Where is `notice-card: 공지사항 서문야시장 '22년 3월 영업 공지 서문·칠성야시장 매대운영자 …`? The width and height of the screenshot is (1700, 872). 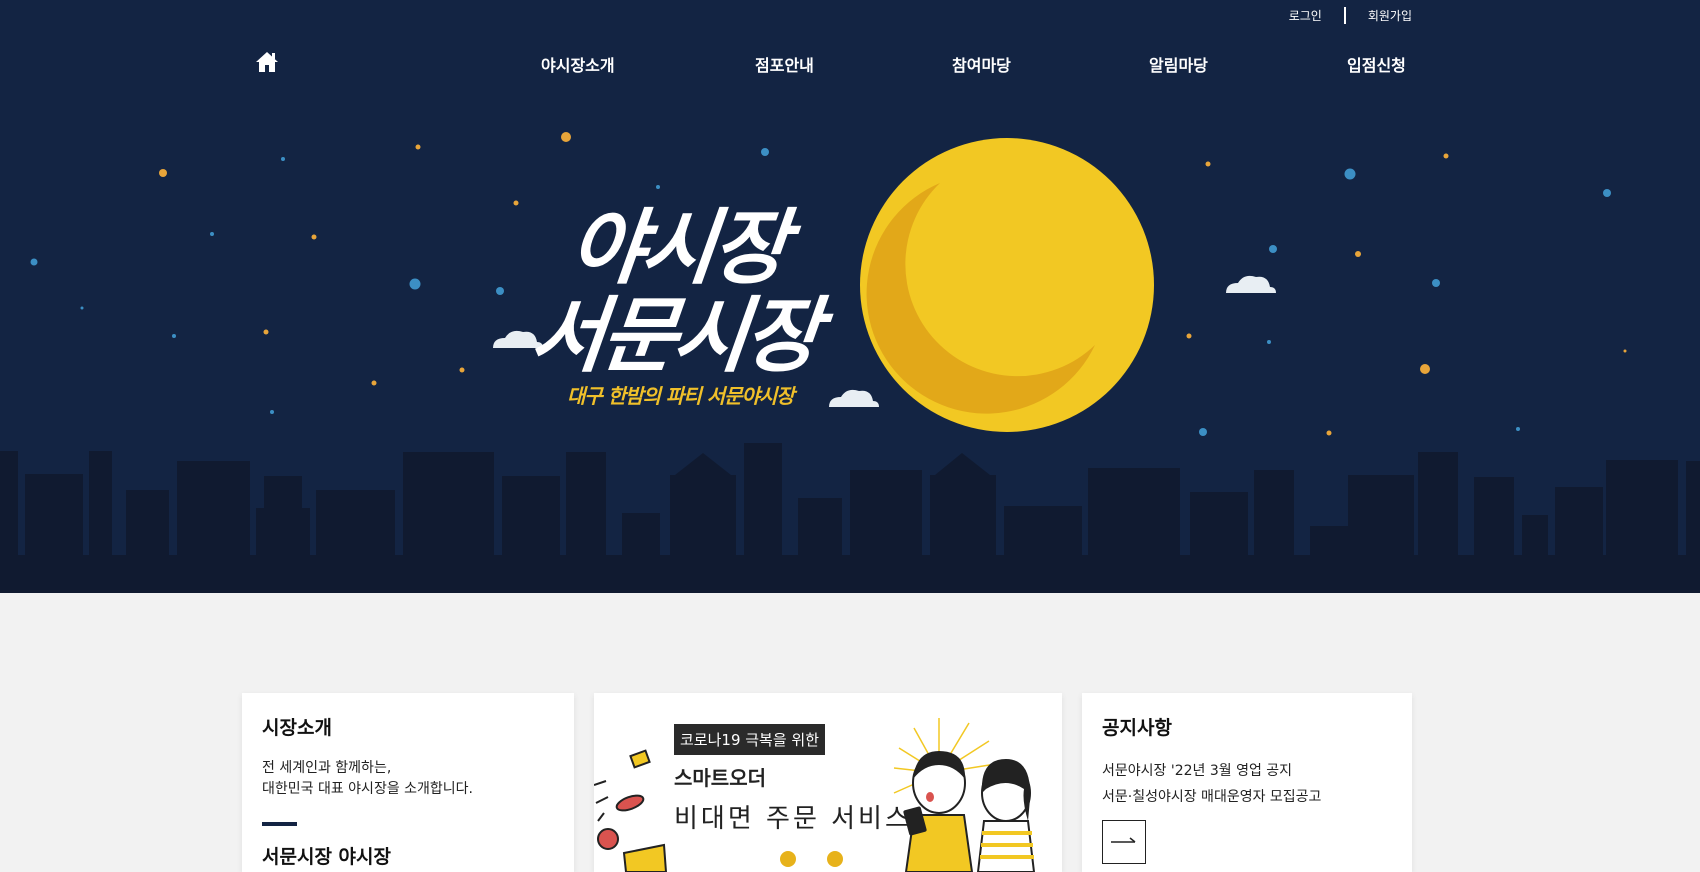
notice-card: 공지사항 서문야시장 '22년 3월 영업 공지 서문·칠성야시장 매대운영자 … is located at coordinates (1247, 782).